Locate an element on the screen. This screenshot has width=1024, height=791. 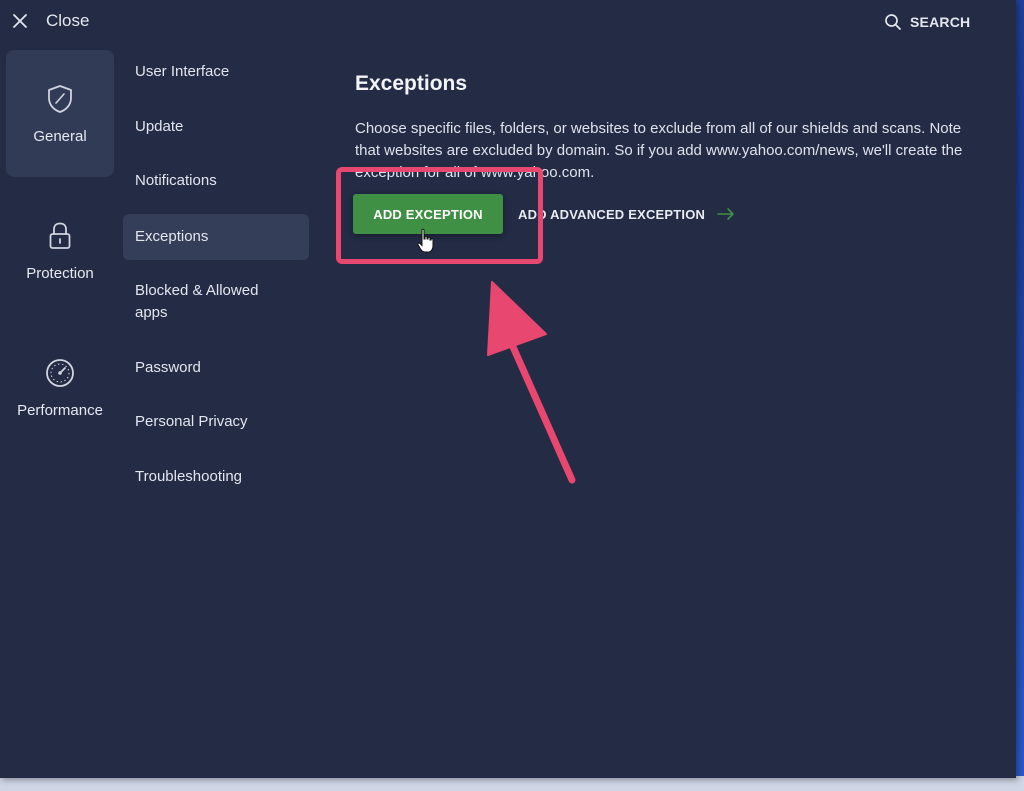
lock-icon is located at coordinates (60, 235).